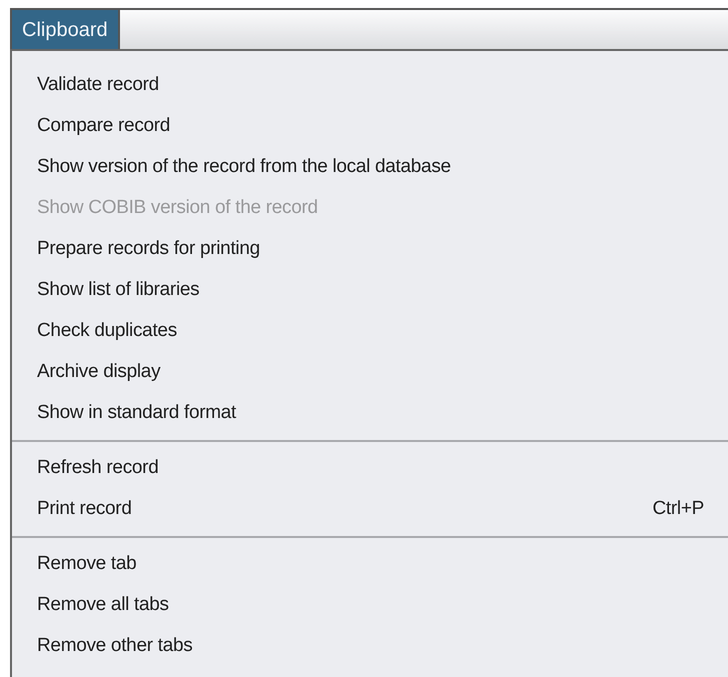 Image resolution: width=728 pixels, height=677 pixels. Describe the element at coordinates (370, 85) in the screenshot. I see `menu-item: Validate record` at that location.